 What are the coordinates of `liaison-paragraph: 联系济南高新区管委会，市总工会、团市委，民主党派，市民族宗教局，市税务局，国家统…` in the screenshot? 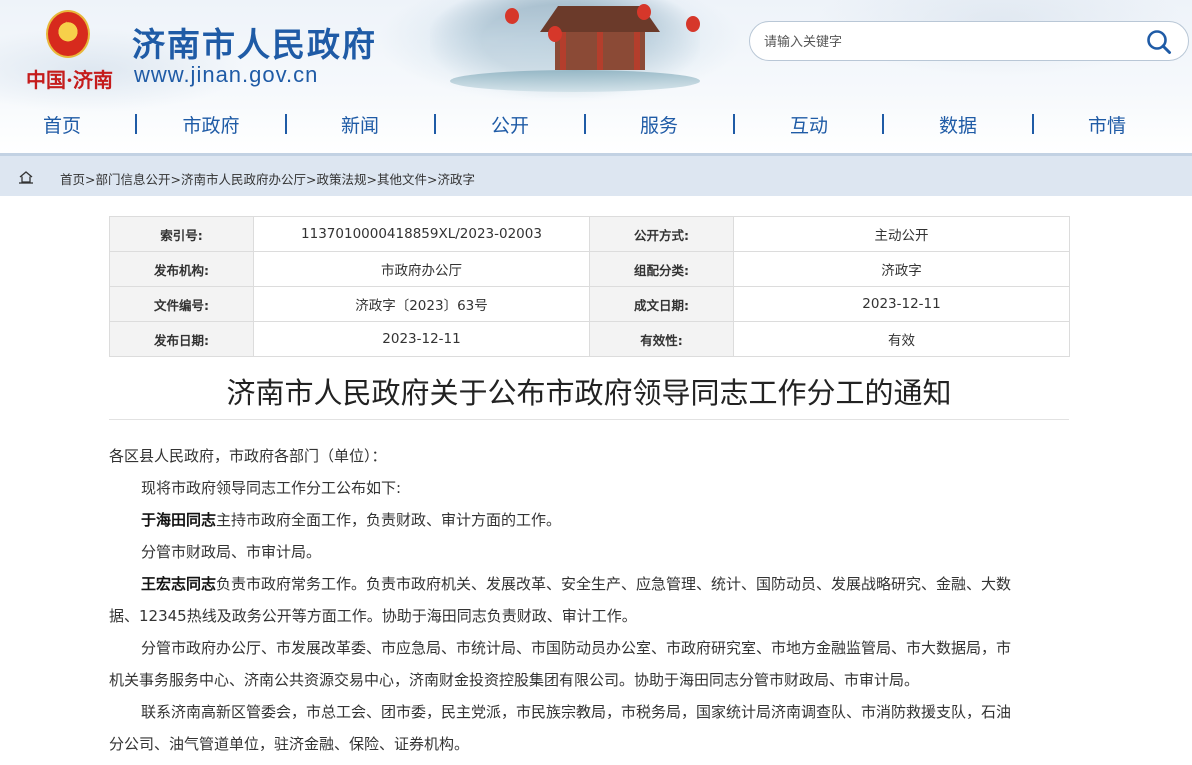 It's located at (589, 728).